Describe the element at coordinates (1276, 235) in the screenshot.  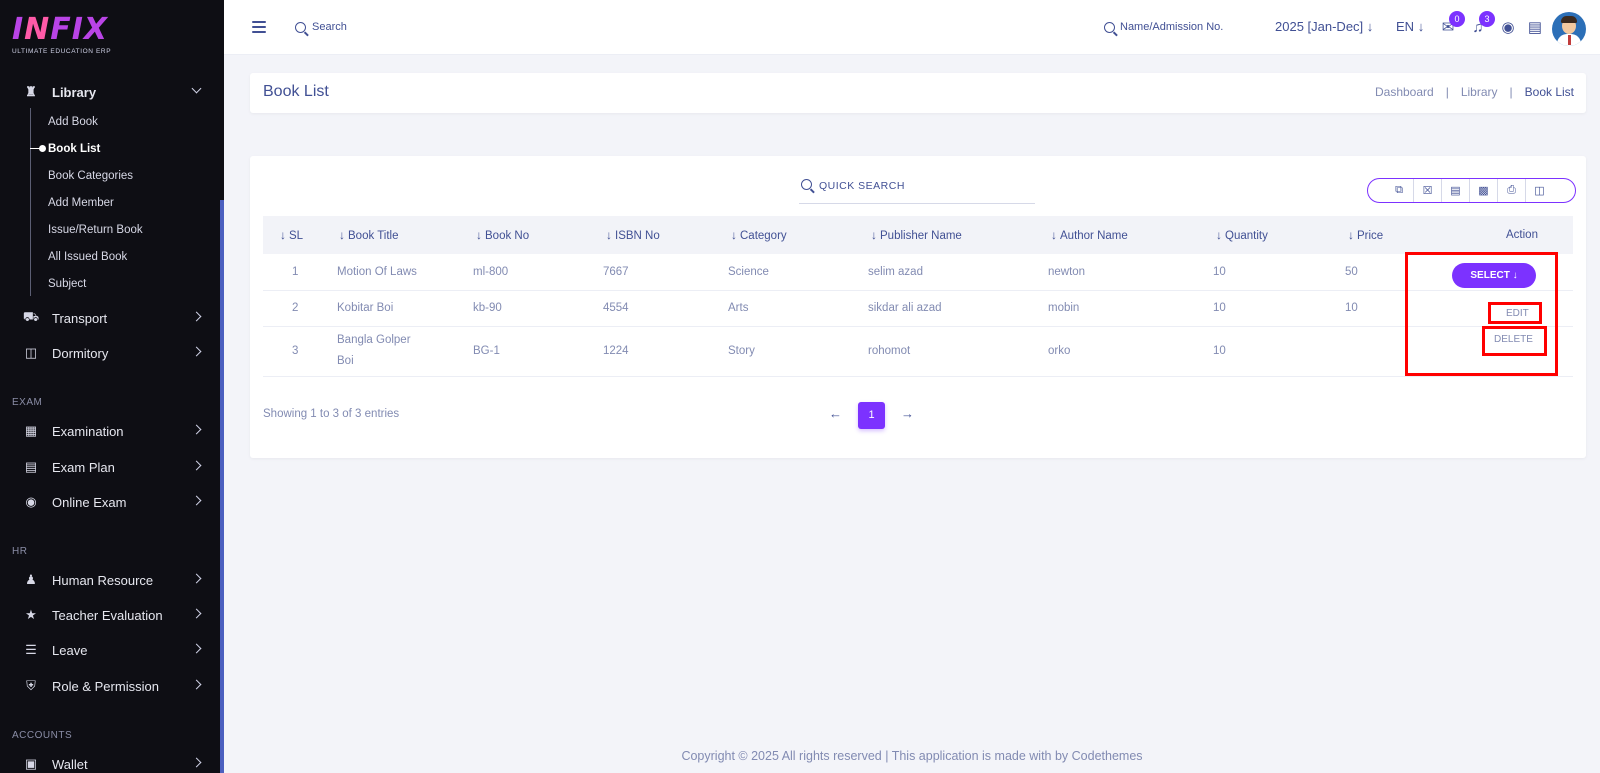
I see `column-header-quantity: ↓ Quantity` at that location.